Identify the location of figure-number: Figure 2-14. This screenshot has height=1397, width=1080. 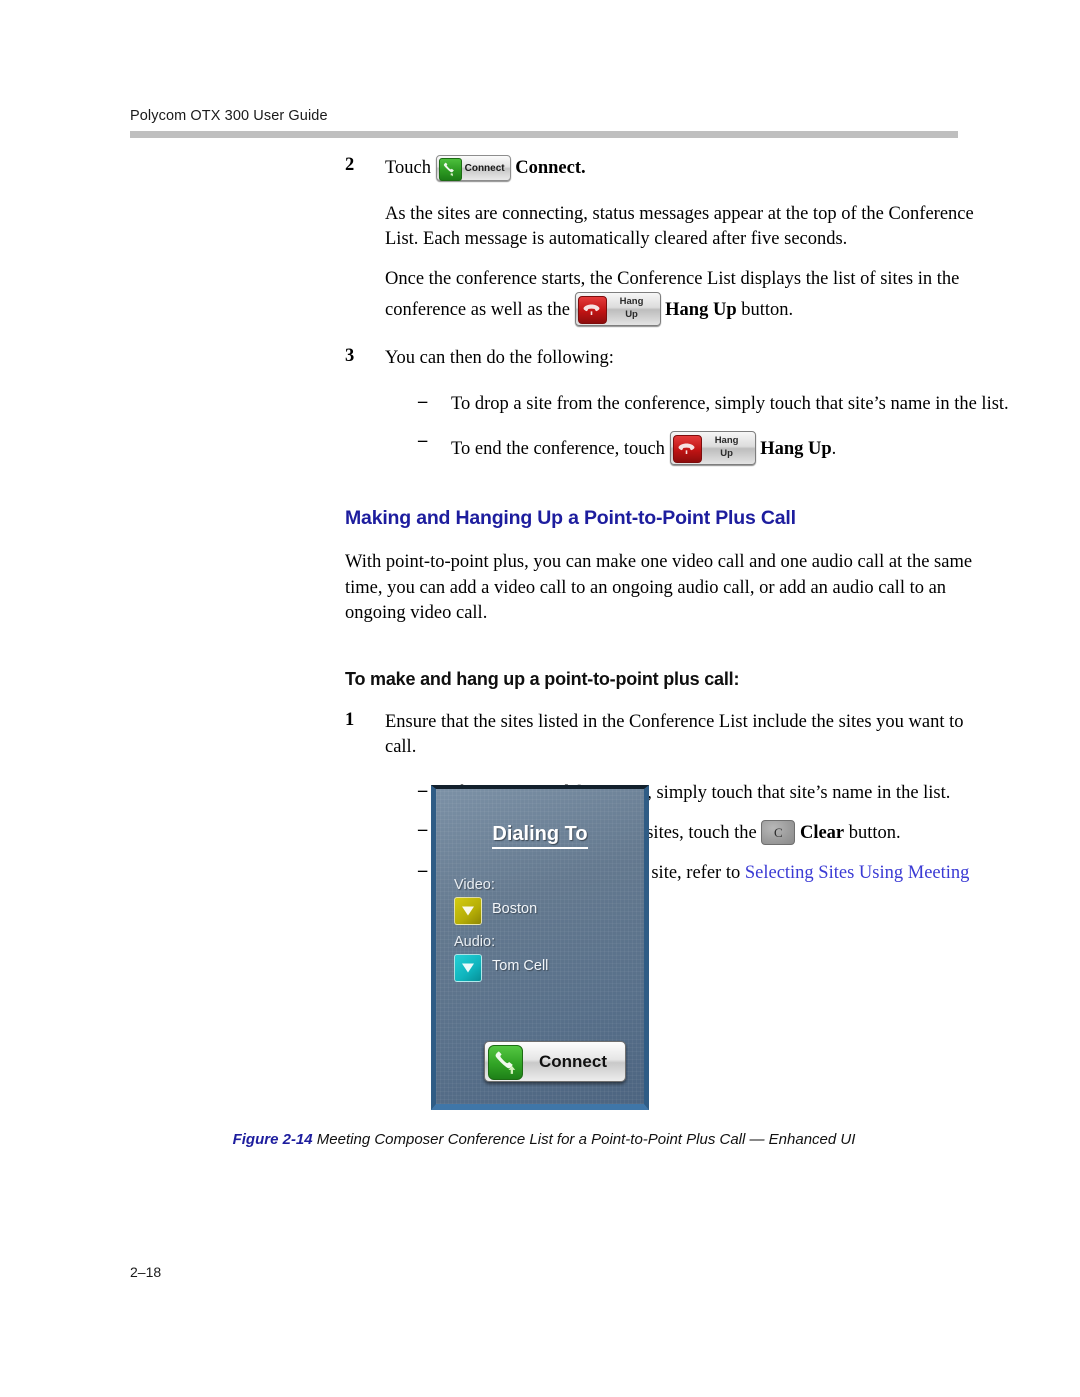
(272, 1139).